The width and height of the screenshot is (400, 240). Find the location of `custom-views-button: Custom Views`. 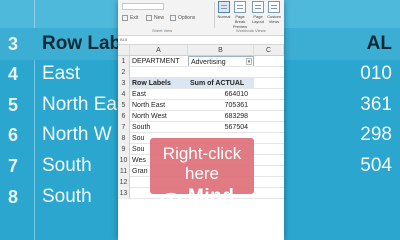

custom-views-button: Custom Views is located at coordinates (274, 12).